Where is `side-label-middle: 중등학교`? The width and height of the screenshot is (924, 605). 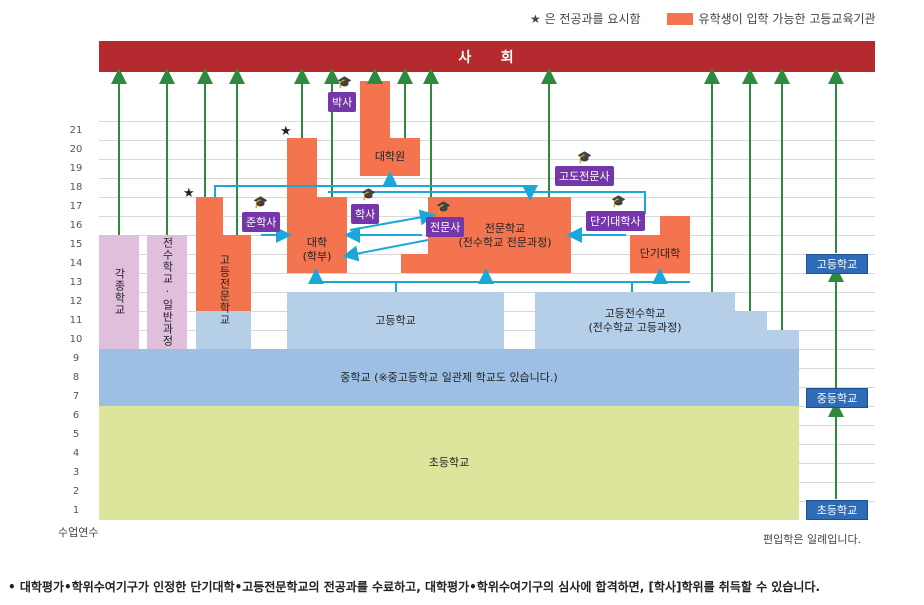
side-label-middle: 중등학교 is located at coordinates (837, 398).